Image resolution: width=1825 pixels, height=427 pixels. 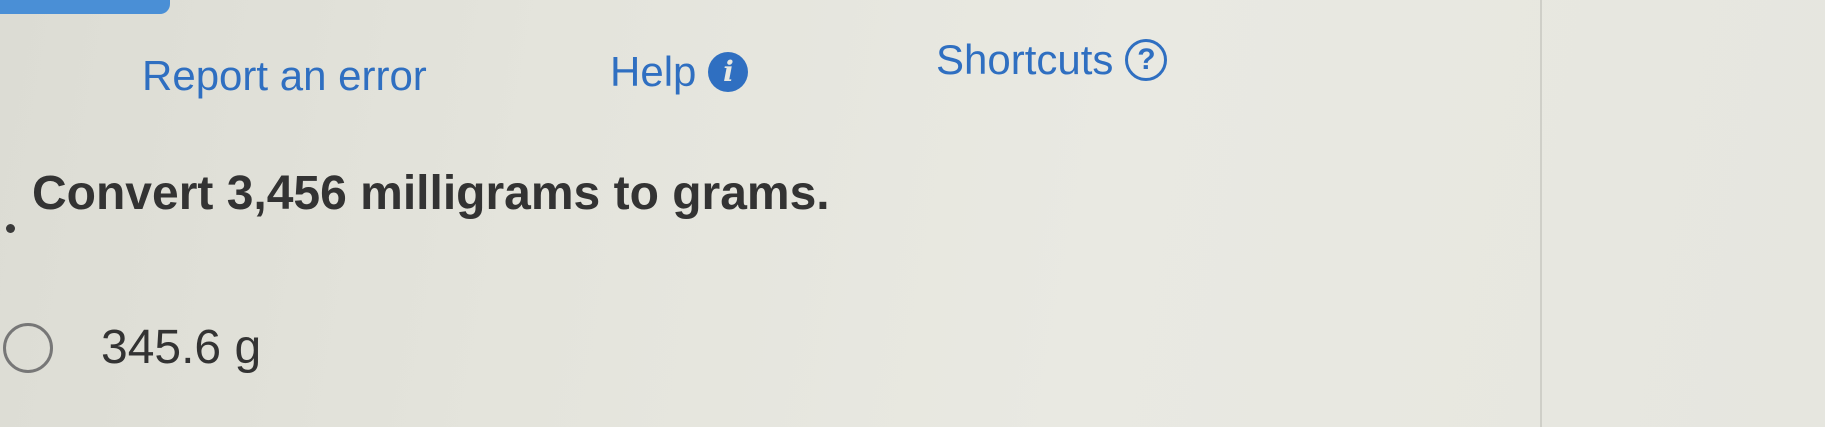 I want to click on shortcuts-link: Shortcuts ?, so click(x=1052, y=60).